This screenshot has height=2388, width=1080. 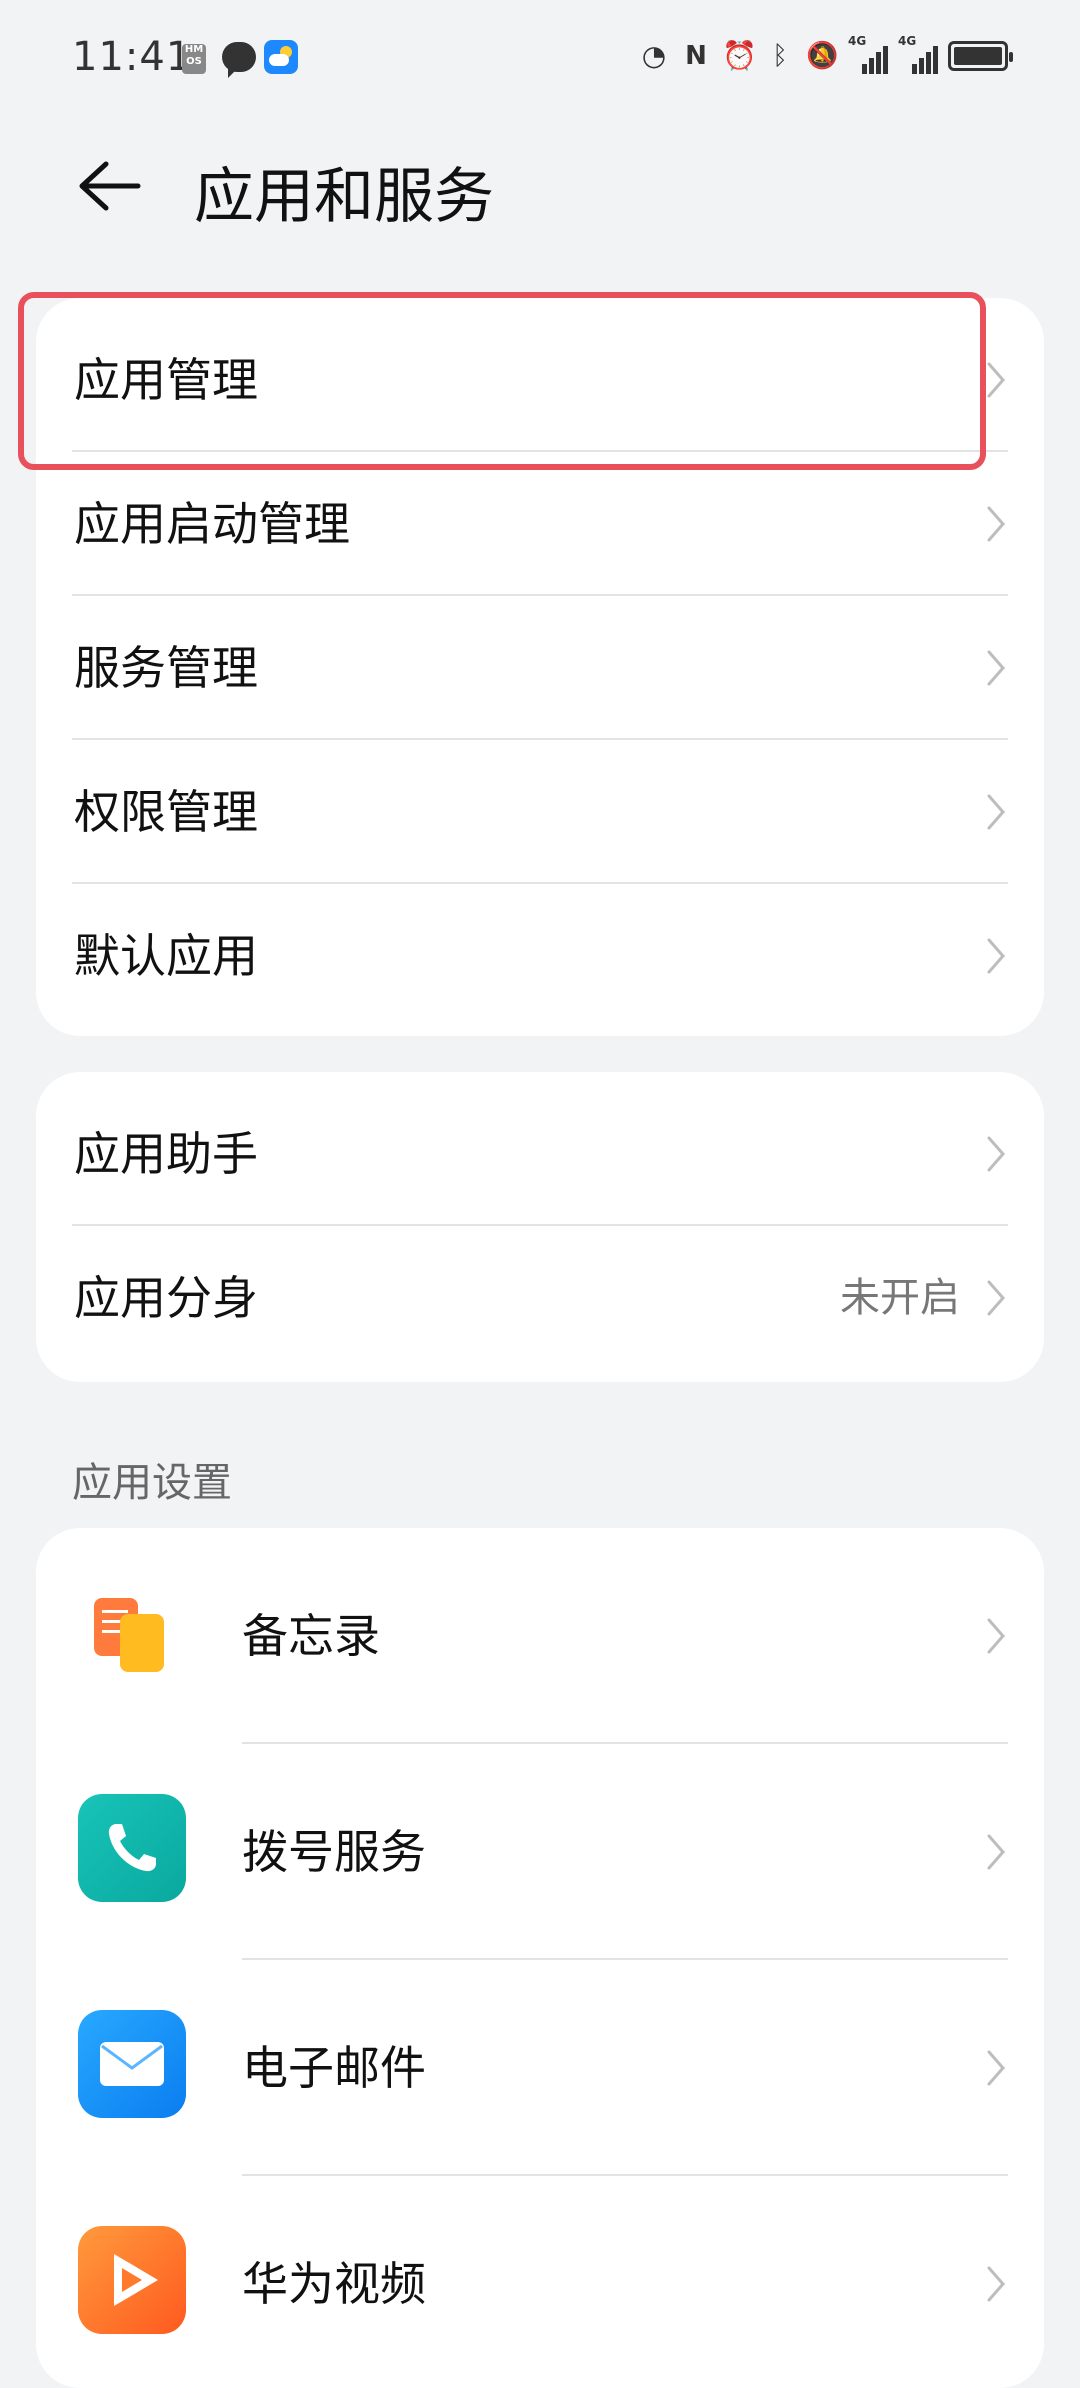 I want to click on list-item-memo: 备忘录, so click(x=540, y=1636).